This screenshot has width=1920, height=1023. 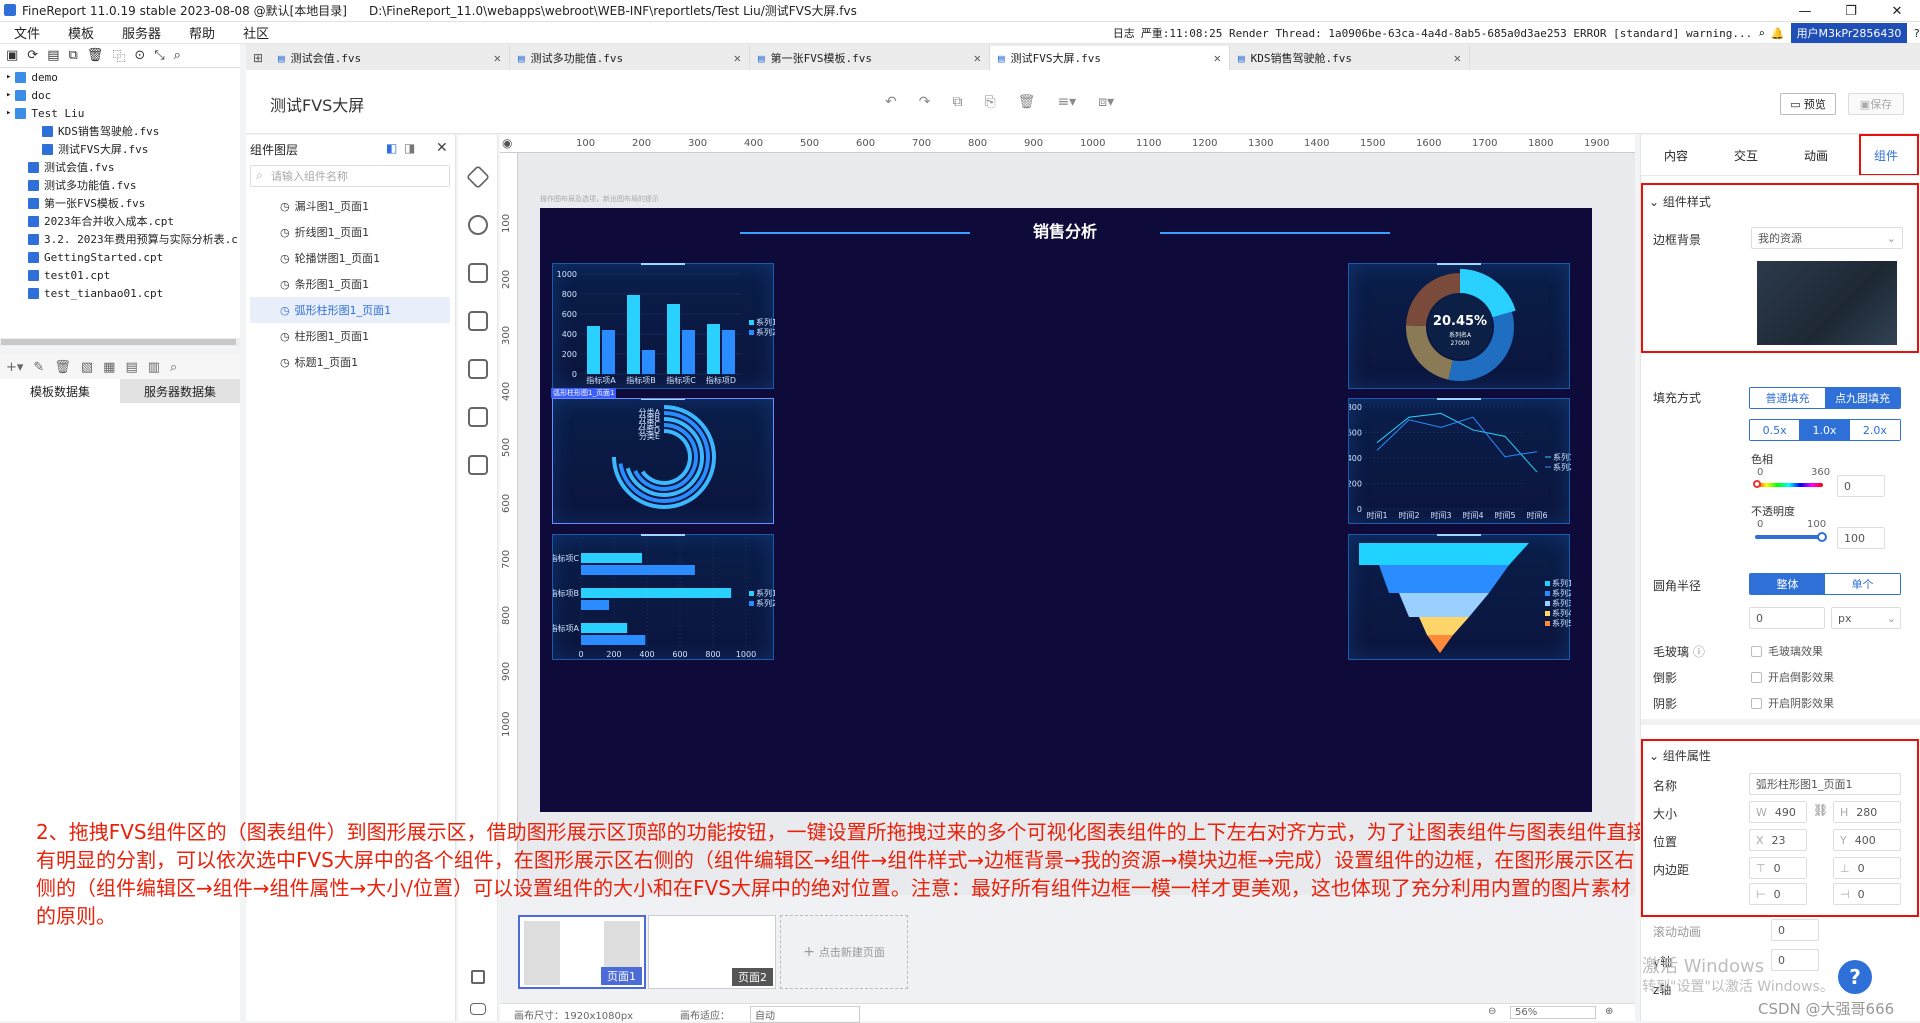 What do you see at coordinates (350, 258) in the screenshot?
I see `layer-item: ◷ 轮播饼图1_页面1` at bounding box center [350, 258].